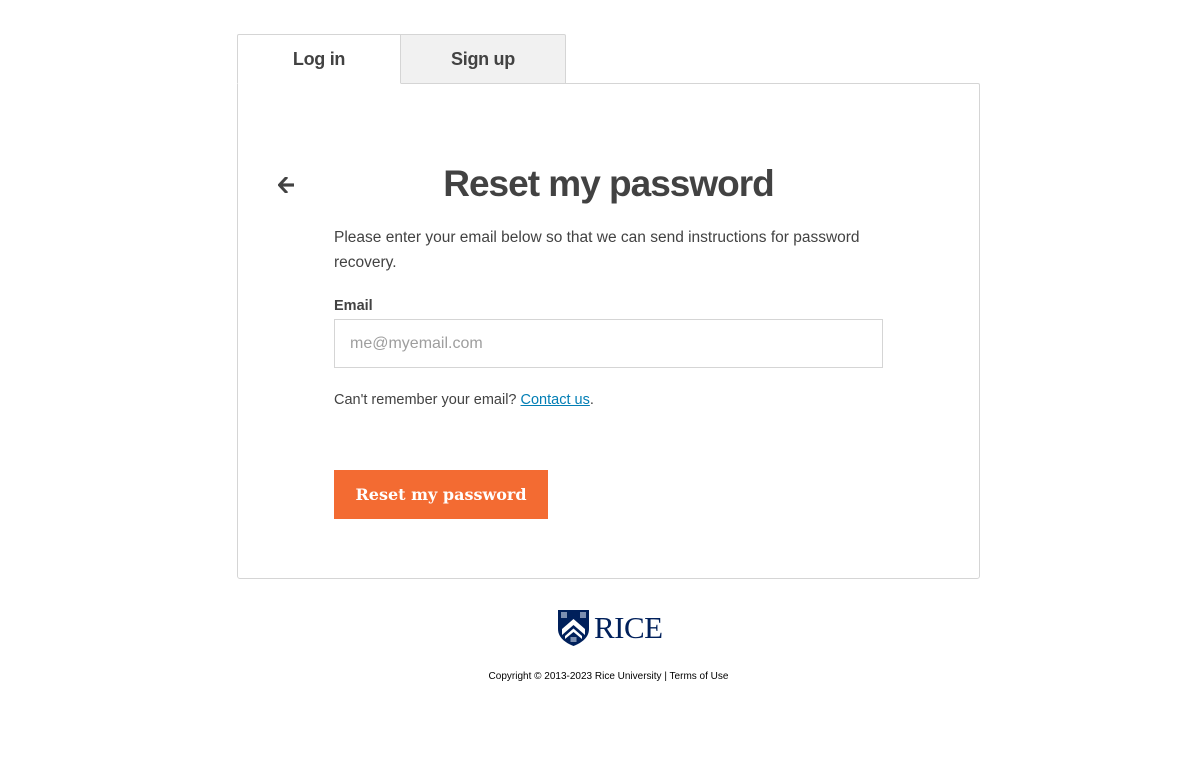  What do you see at coordinates (353, 306) in the screenshot?
I see `email-label: Email` at bounding box center [353, 306].